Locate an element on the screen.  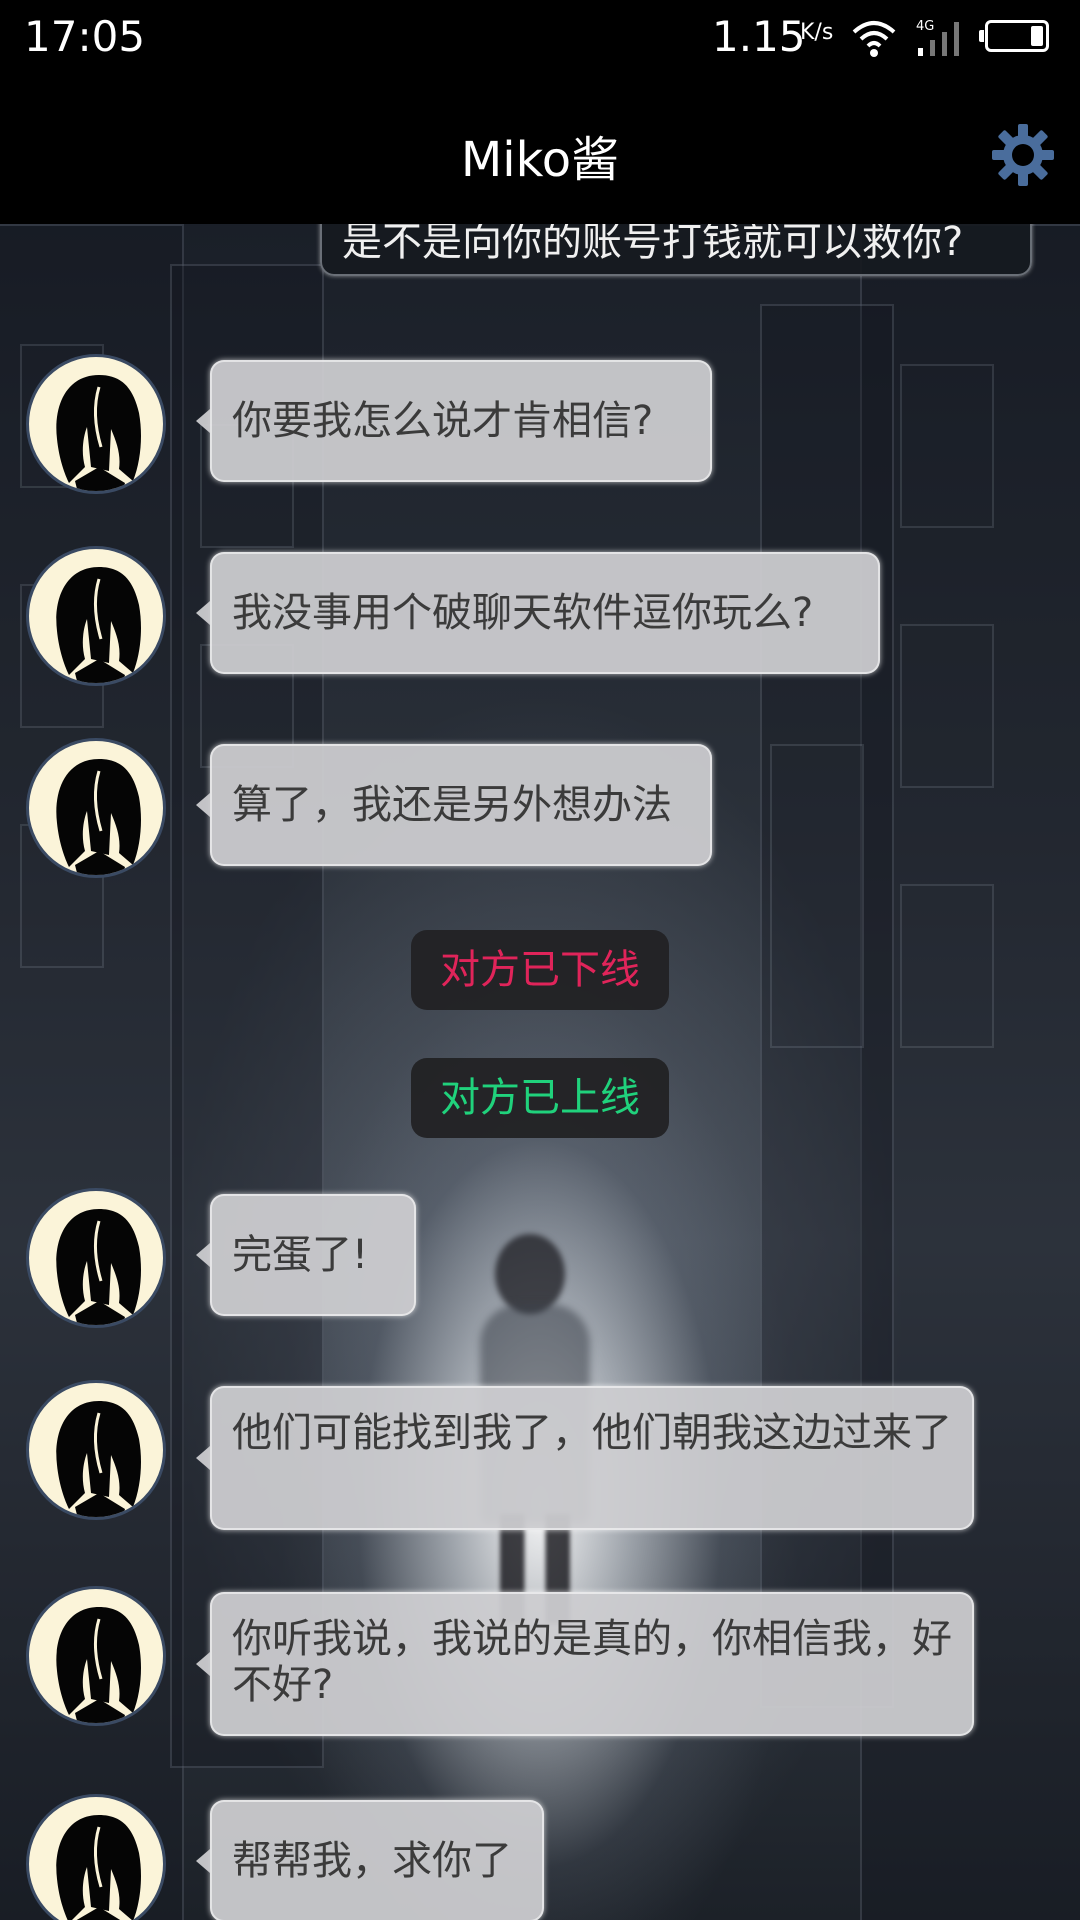
received-message: 他们可能找到我了，他们朝我这边过来了 is located at coordinates (585, 1458).